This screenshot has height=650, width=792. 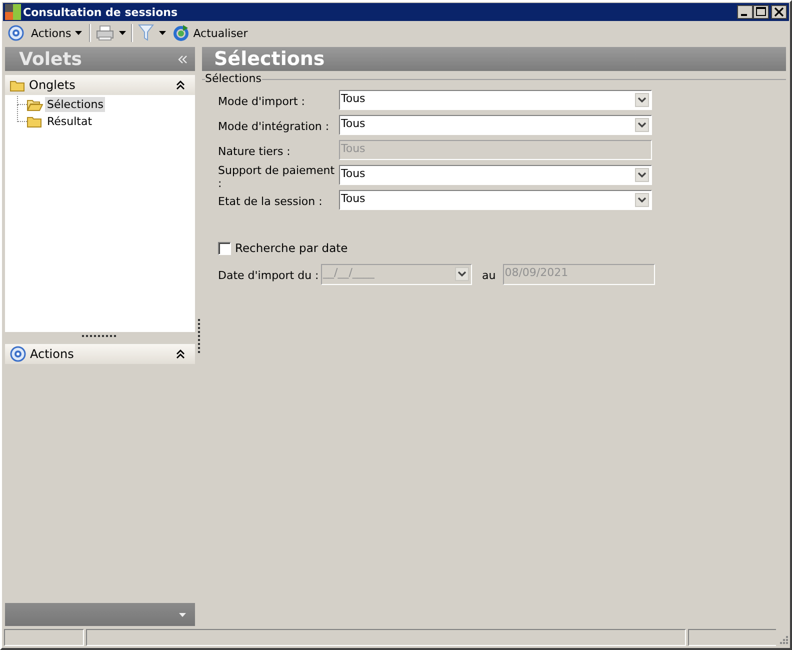 What do you see at coordinates (761, 12) in the screenshot?
I see `maximize-button` at bounding box center [761, 12].